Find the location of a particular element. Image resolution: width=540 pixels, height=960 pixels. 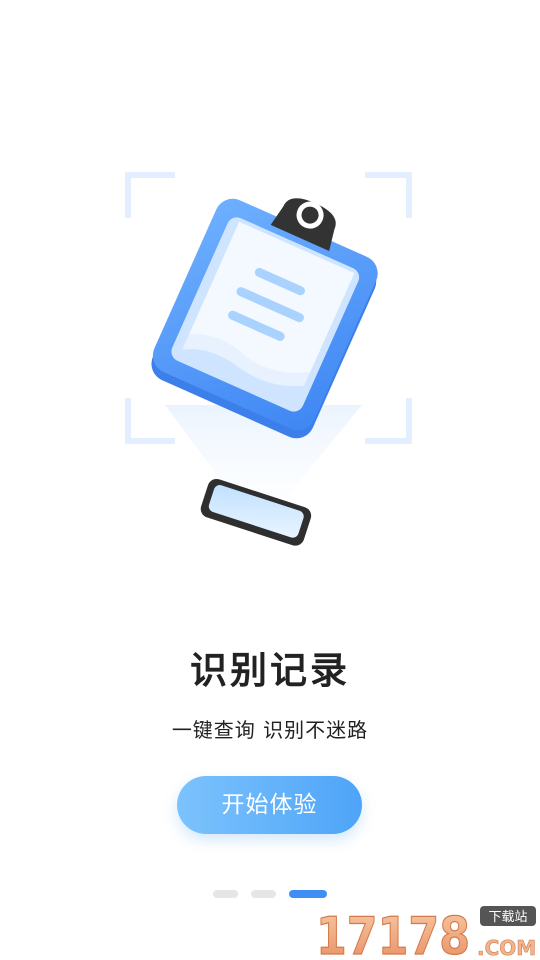

site-watermark: 17178 下载站 .COM is located at coordinates (425, 933).